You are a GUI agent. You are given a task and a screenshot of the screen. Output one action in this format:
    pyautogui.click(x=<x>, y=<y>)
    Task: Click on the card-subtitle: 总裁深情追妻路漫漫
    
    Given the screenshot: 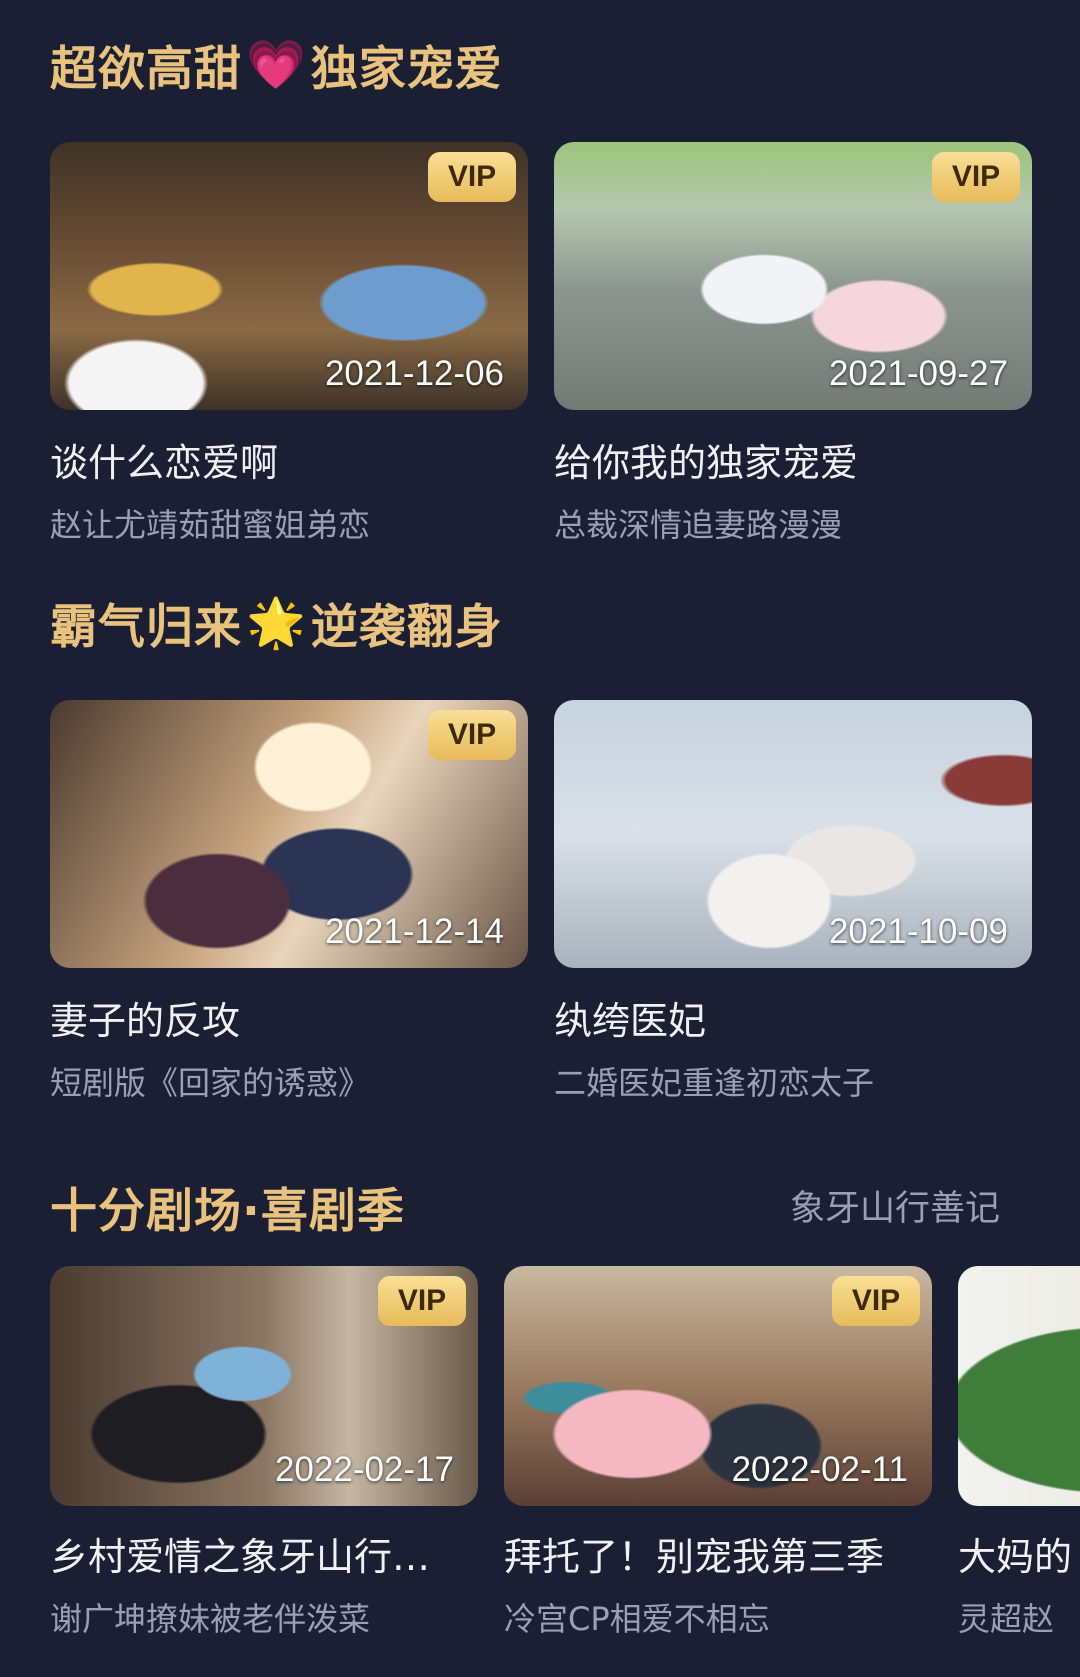 What is the action you would take?
    pyautogui.click(x=698, y=525)
    